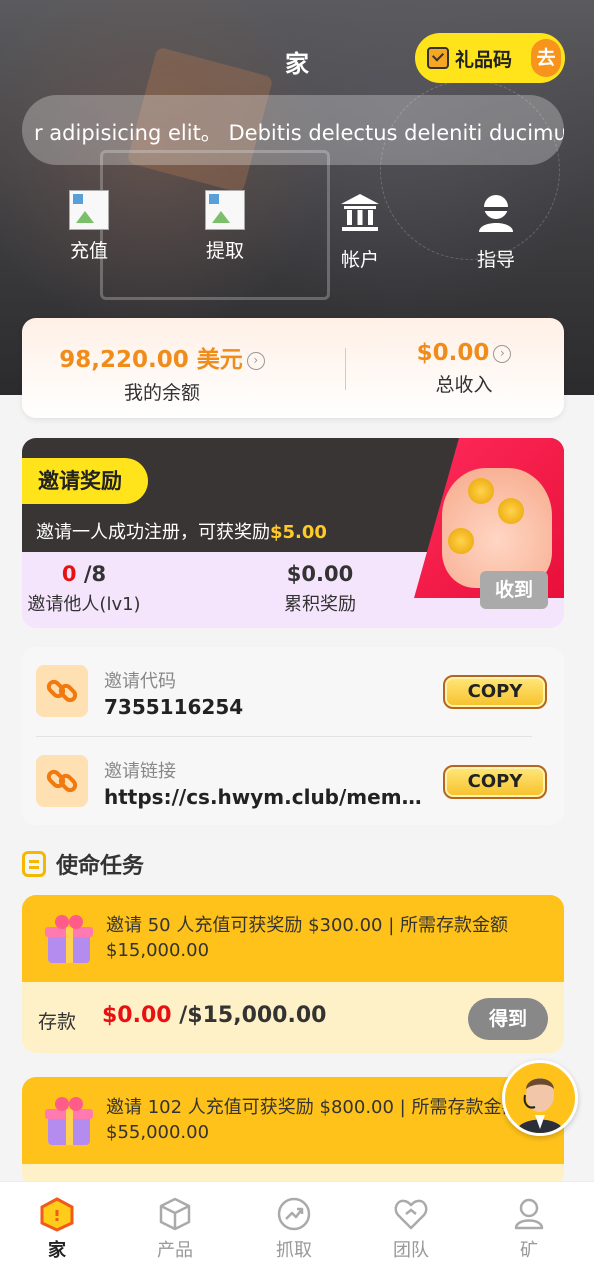 The height and width of the screenshot is (1285, 594). I want to click on quick-withdraw-label: 提取, so click(224, 251).